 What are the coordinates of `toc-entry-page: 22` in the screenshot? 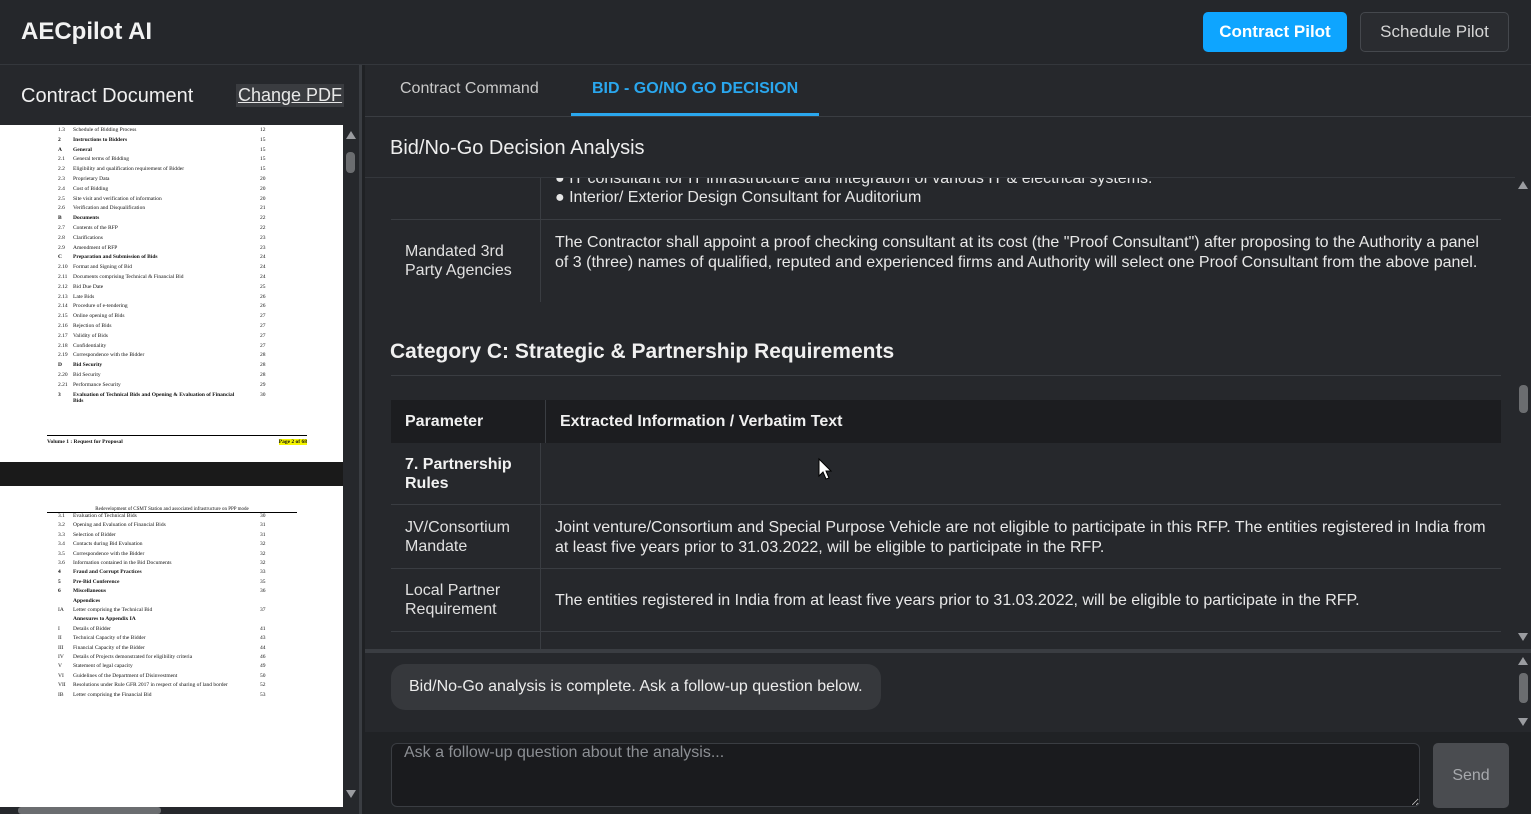 It's located at (263, 228).